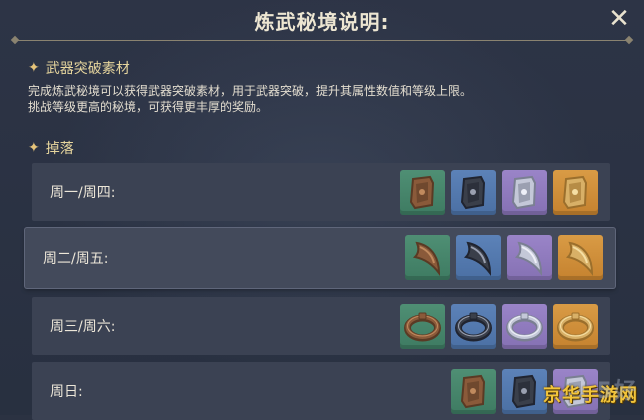  I want to click on purple-tablet-icon, so click(524, 192).